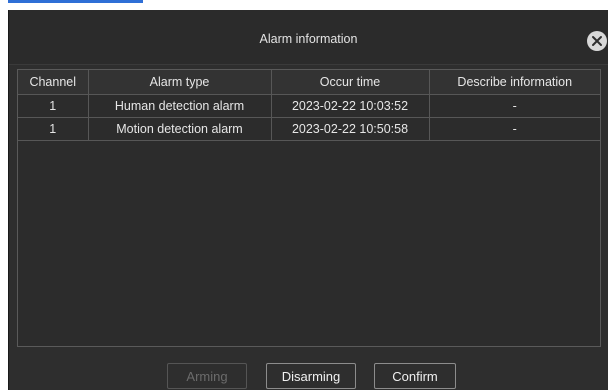 This screenshot has height=390, width=608. I want to click on col-header-occur-time: Occur time, so click(350, 82).